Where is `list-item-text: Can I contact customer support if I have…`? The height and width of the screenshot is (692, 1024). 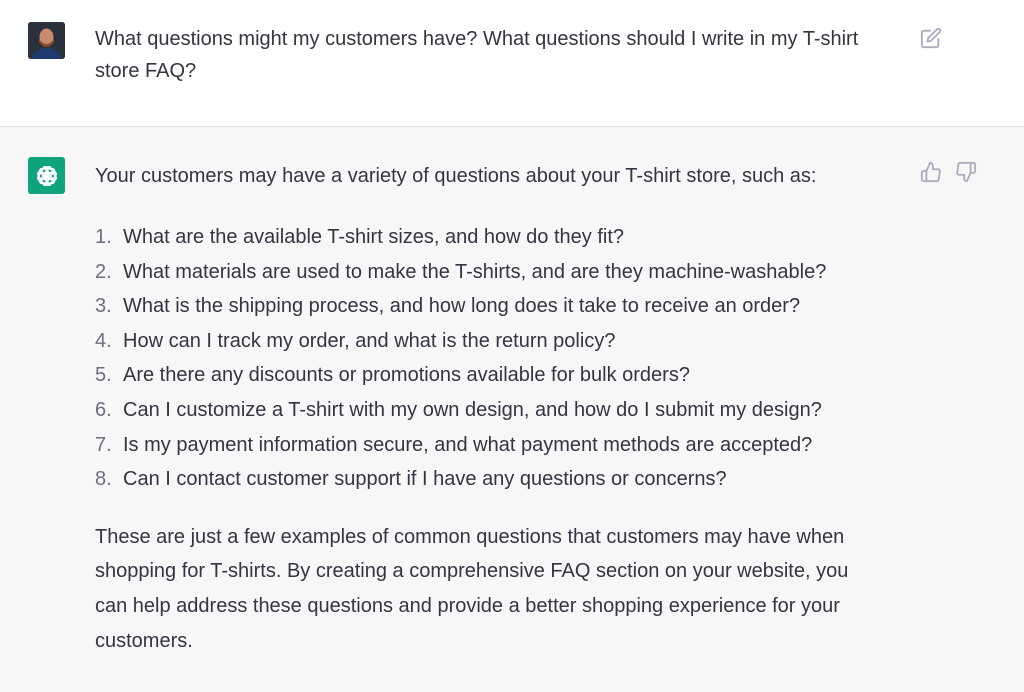 list-item-text: Can I contact customer support if I have… is located at coordinates (425, 479).